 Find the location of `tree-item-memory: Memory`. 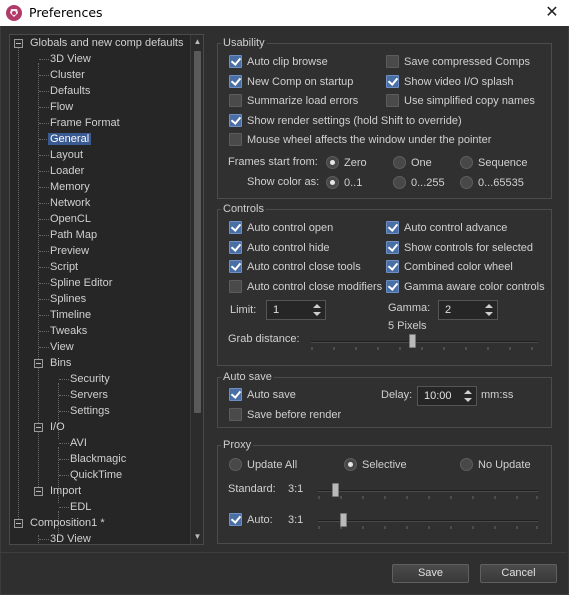

tree-item-memory: Memory is located at coordinates (70, 187).